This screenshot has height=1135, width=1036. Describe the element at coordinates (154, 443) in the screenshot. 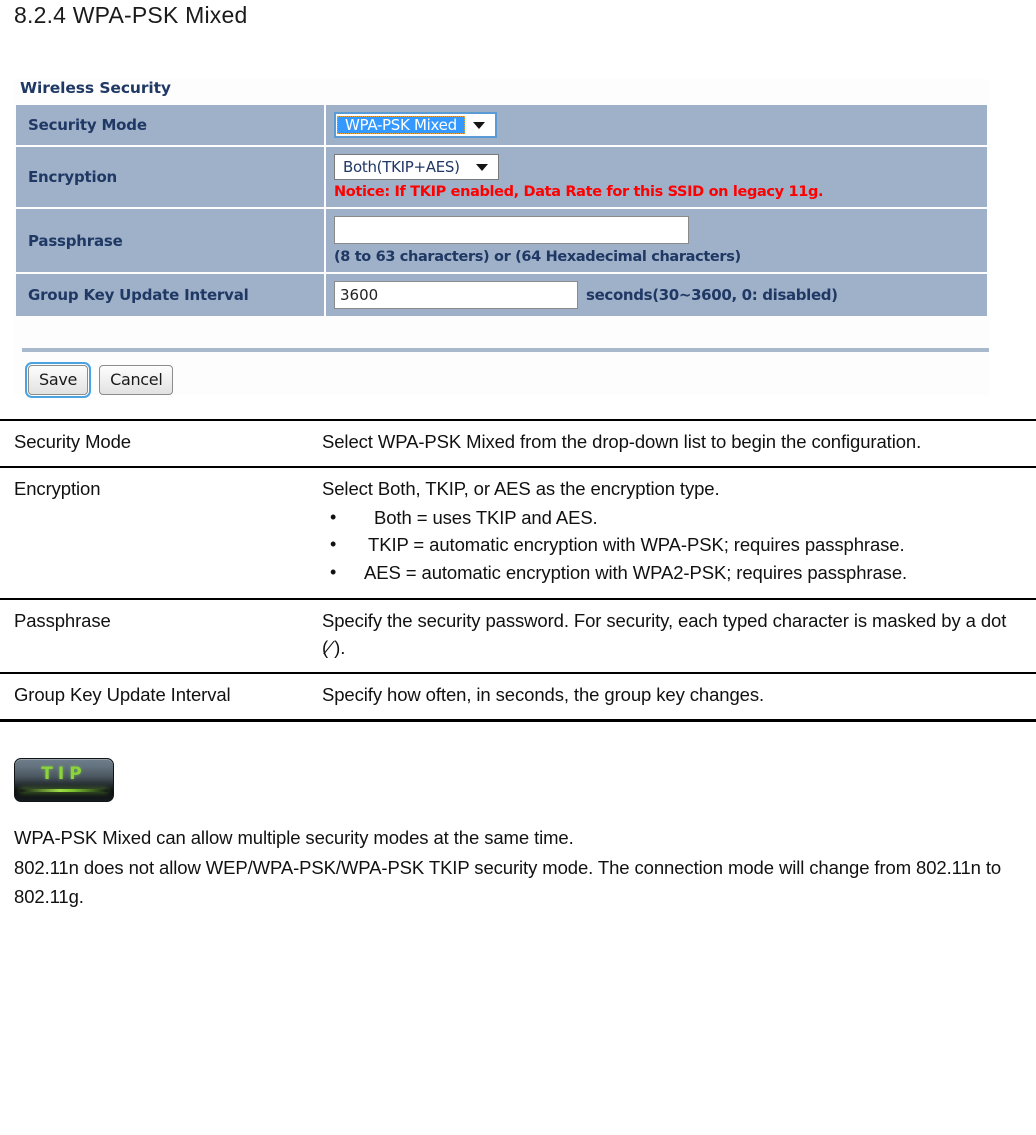

I see `desc-term-security-mode: Security Mode` at that location.